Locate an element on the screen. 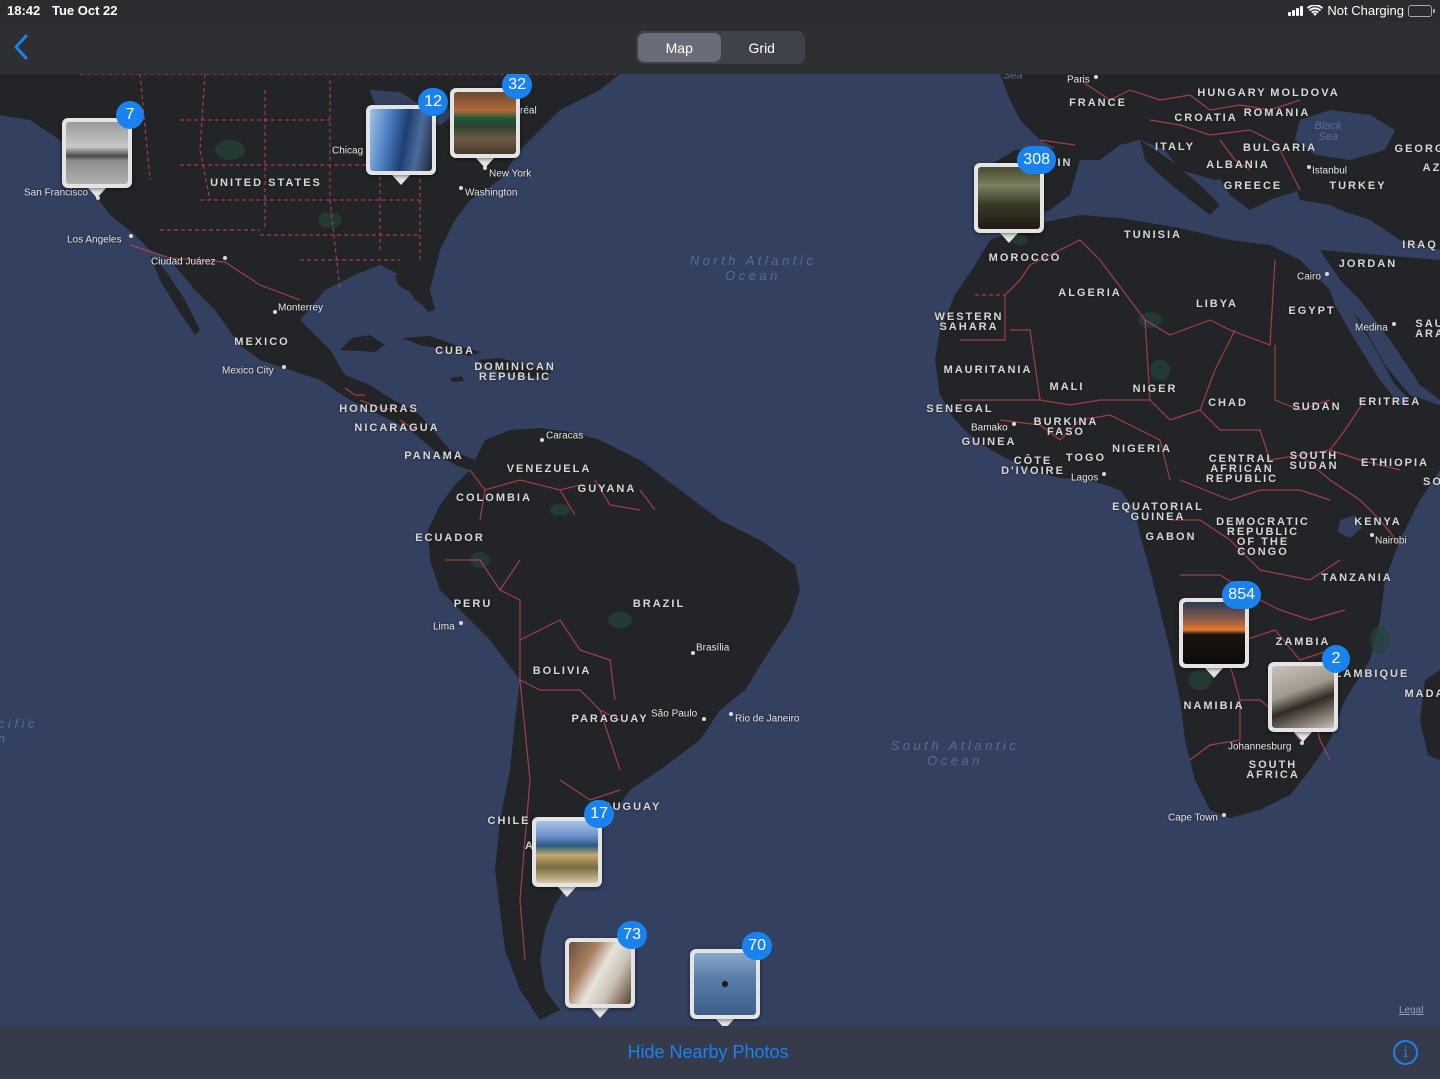 This screenshot has height=1079, width=1440. battery-icon is located at coordinates (1421, 10).